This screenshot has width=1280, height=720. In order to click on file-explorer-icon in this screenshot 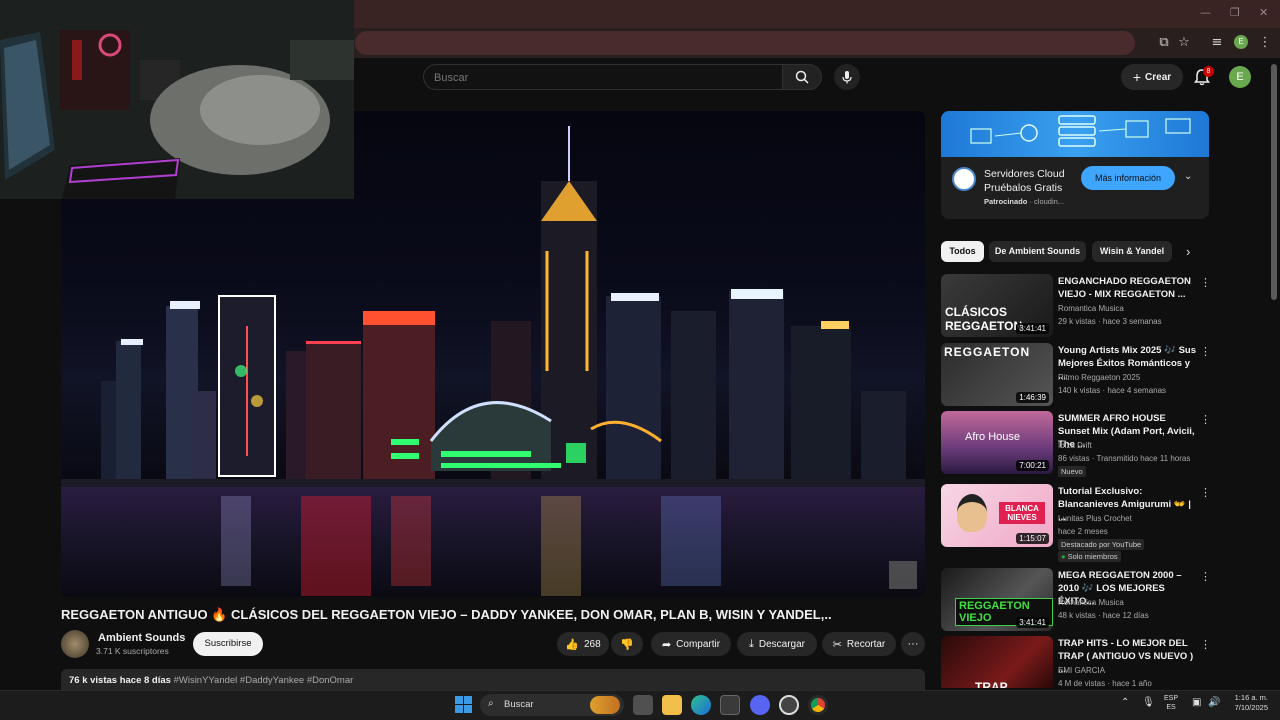, I will do `click(672, 705)`.